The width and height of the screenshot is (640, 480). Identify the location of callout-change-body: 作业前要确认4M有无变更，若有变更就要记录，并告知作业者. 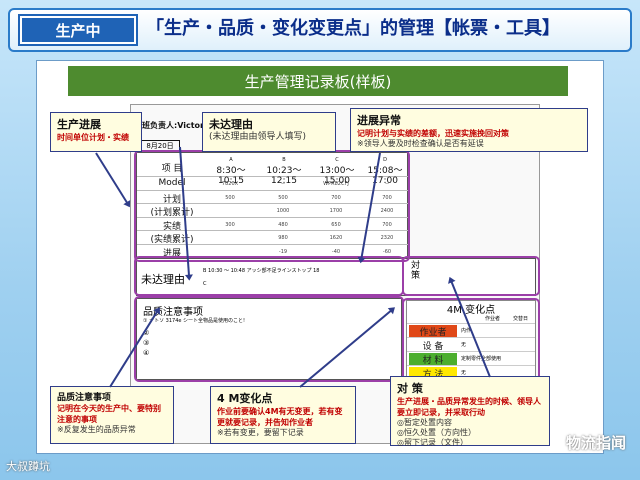
(280, 417).